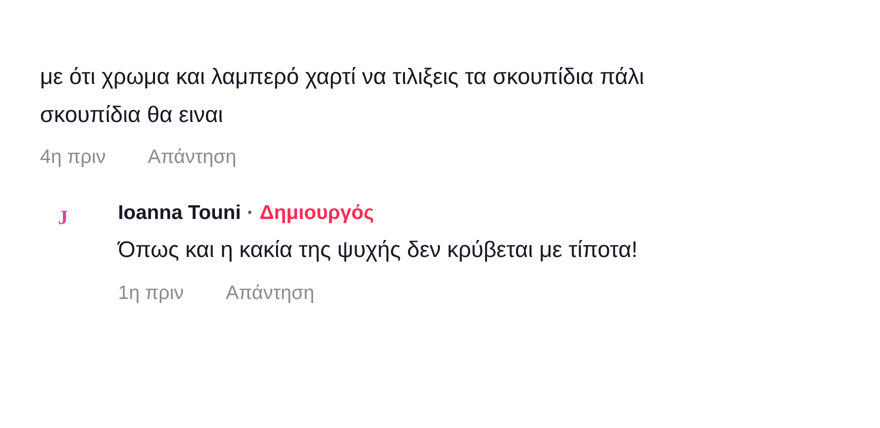 Image resolution: width=880 pixels, height=428 pixels. I want to click on creator-label: Δημιουργός, so click(317, 213).